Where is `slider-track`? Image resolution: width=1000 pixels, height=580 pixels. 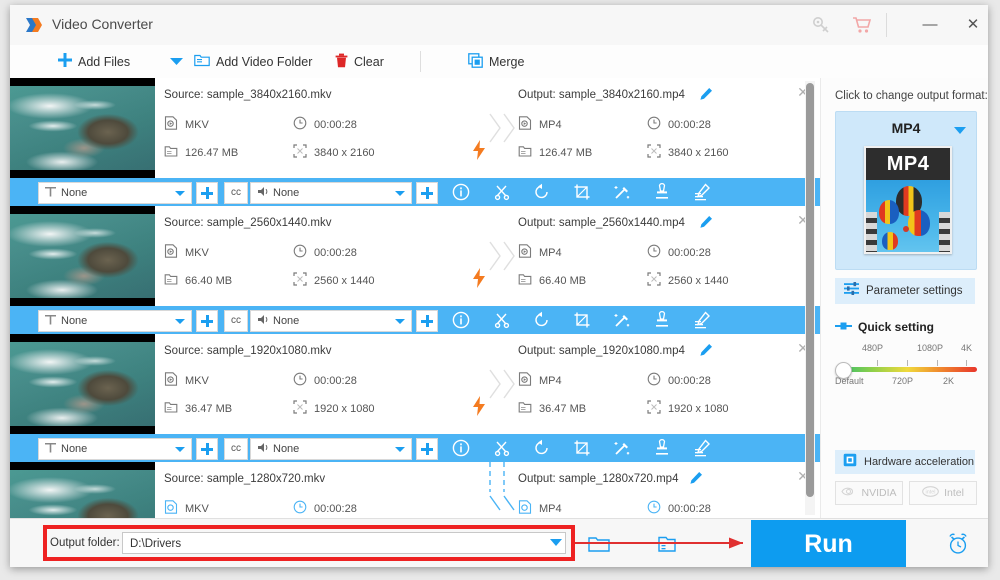
slider-track is located at coordinates (910, 369).